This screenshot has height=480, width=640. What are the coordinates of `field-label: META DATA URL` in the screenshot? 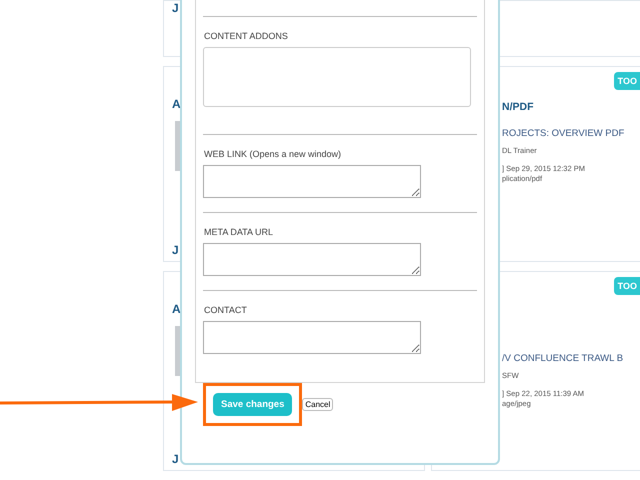 It's located at (238, 232).